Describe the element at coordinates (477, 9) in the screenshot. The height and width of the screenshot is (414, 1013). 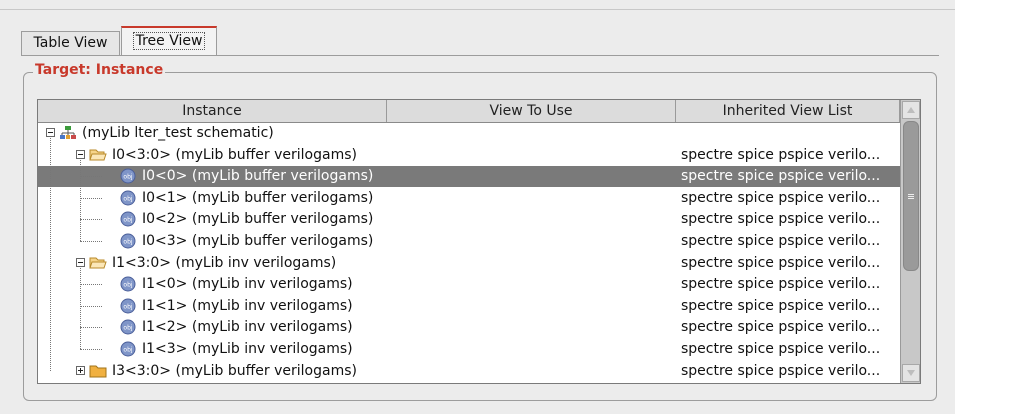
I see `top-divider` at that location.